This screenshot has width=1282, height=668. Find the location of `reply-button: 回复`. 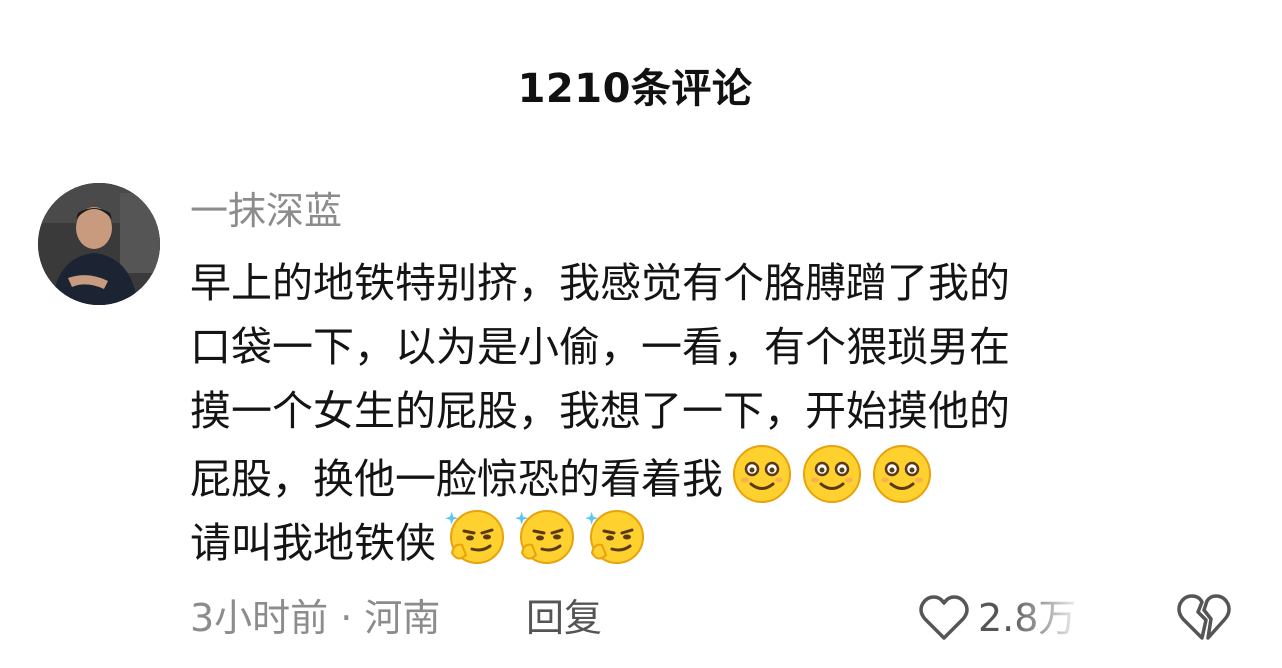

reply-button: 回复 is located at coordinates (564, 618).